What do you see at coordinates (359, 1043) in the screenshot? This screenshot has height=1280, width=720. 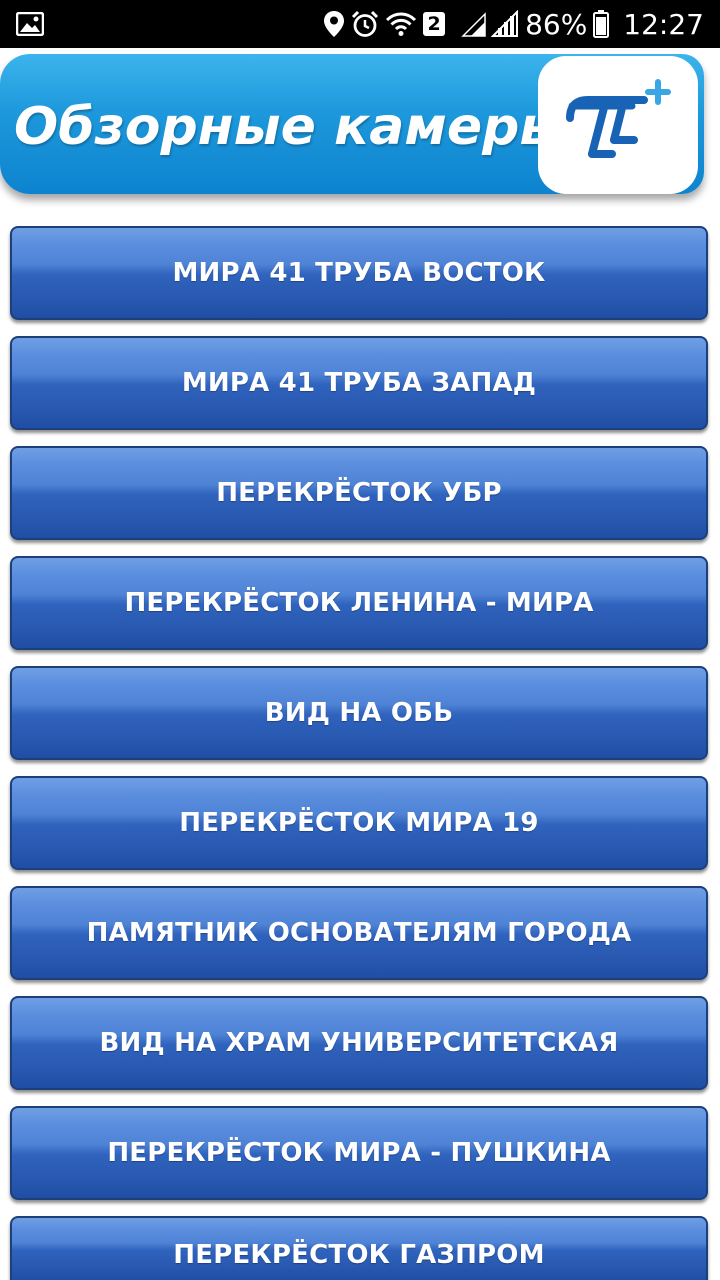 I see `camera-button: ВИД НА ХРАМ УНИВЕРСИТЕТСКАЯ` at bounding box center [359, 1043].